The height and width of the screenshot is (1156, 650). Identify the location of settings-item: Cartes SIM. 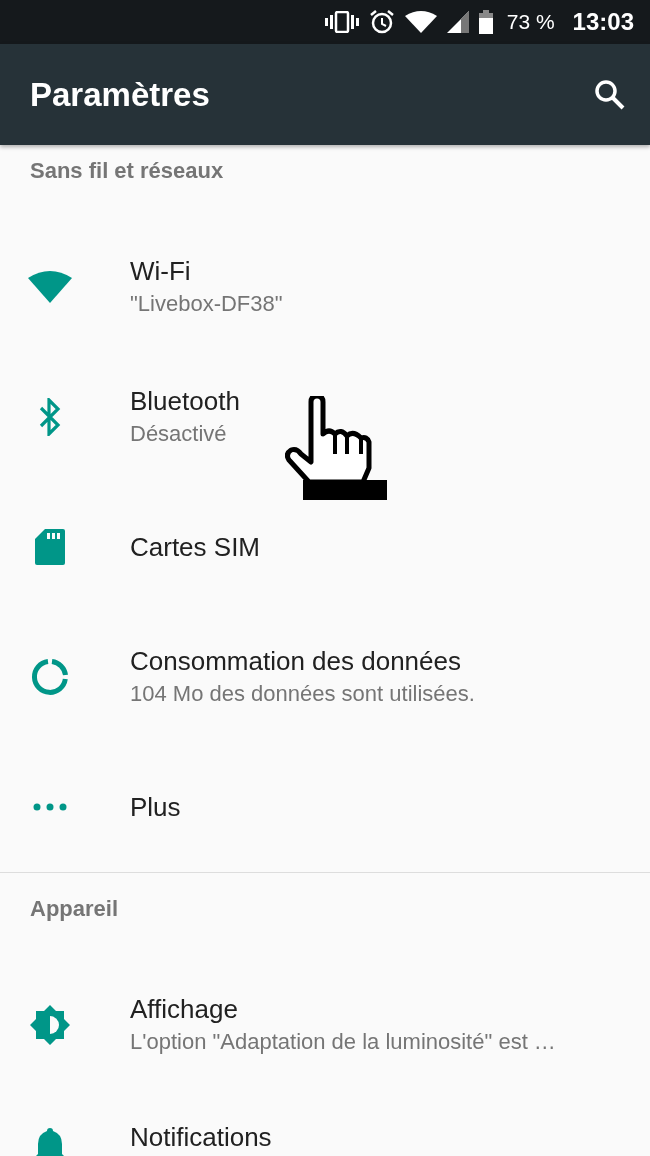
(325, 547).